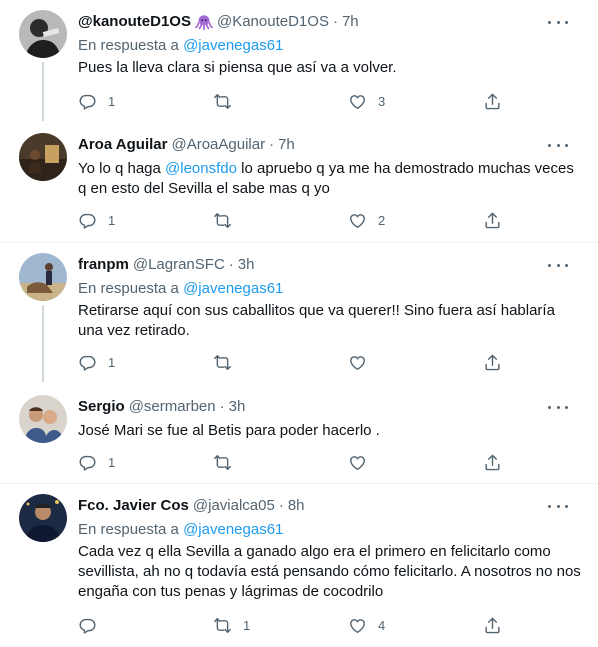 The width and height of the screenshot is (598, 647). Describe the element at coordinates (299, 362) in the screenshot. I see `action-bar: 1` at that location.